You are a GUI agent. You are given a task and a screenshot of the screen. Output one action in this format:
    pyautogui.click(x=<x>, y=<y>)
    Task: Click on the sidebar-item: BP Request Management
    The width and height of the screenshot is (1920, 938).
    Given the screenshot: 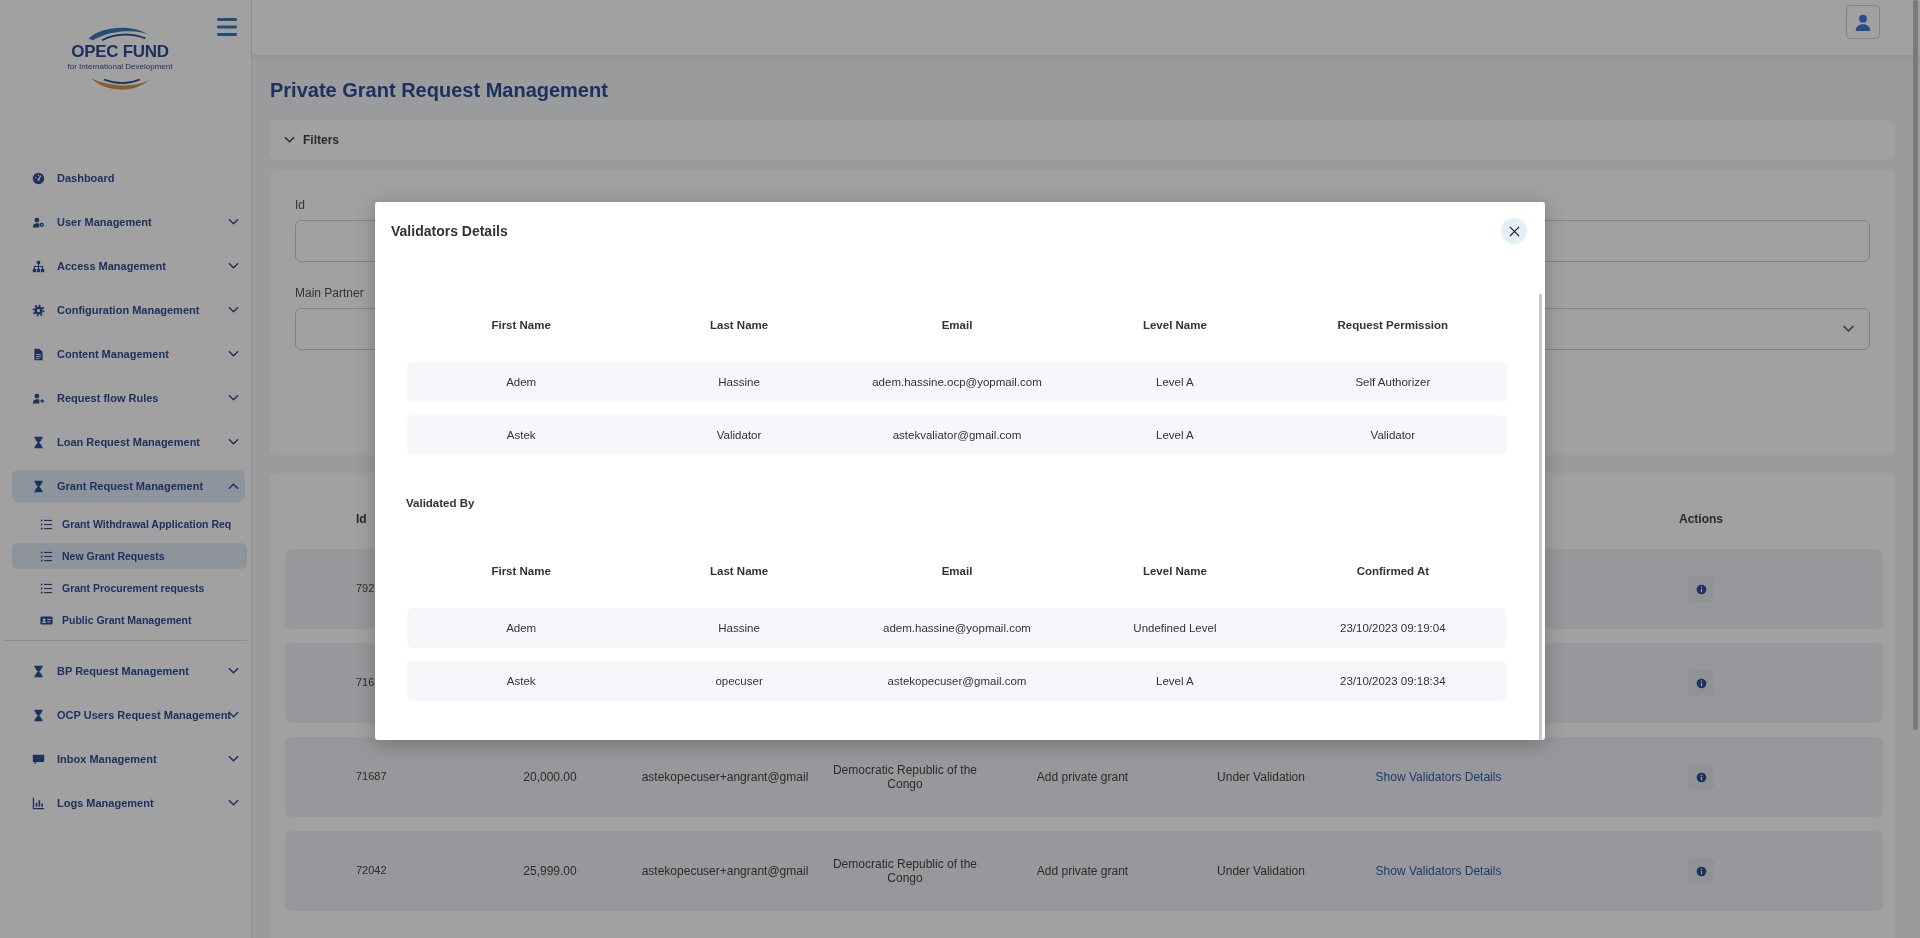 What is the action you would take?
    pyautogui.click(x=128, y=671)
    